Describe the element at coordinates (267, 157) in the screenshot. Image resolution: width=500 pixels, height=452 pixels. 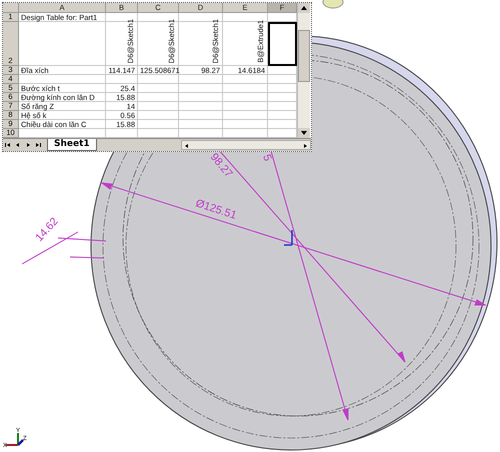
I see `dimension-label: 5` at that location.